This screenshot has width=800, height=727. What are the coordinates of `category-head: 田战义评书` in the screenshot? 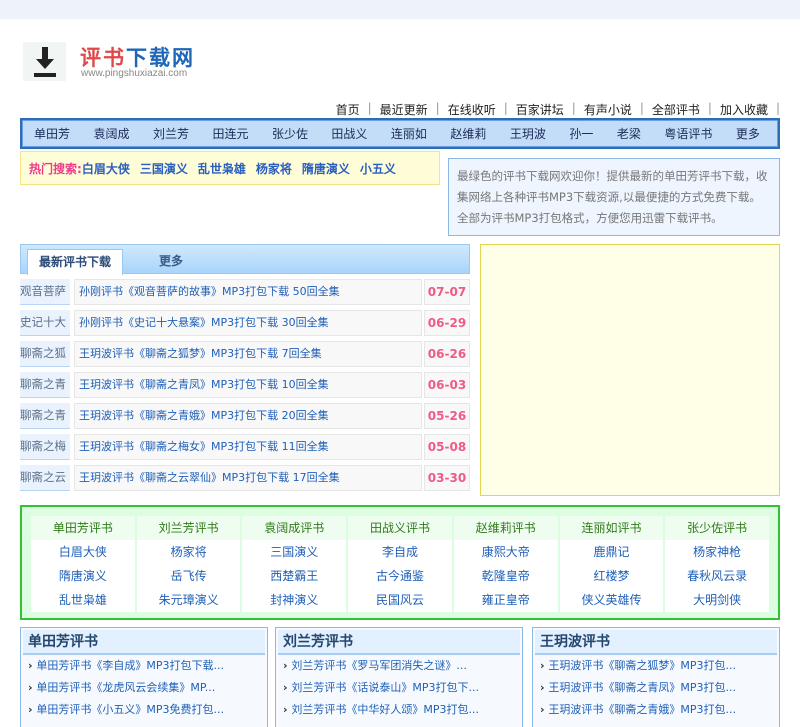 It's located at (400, 528).